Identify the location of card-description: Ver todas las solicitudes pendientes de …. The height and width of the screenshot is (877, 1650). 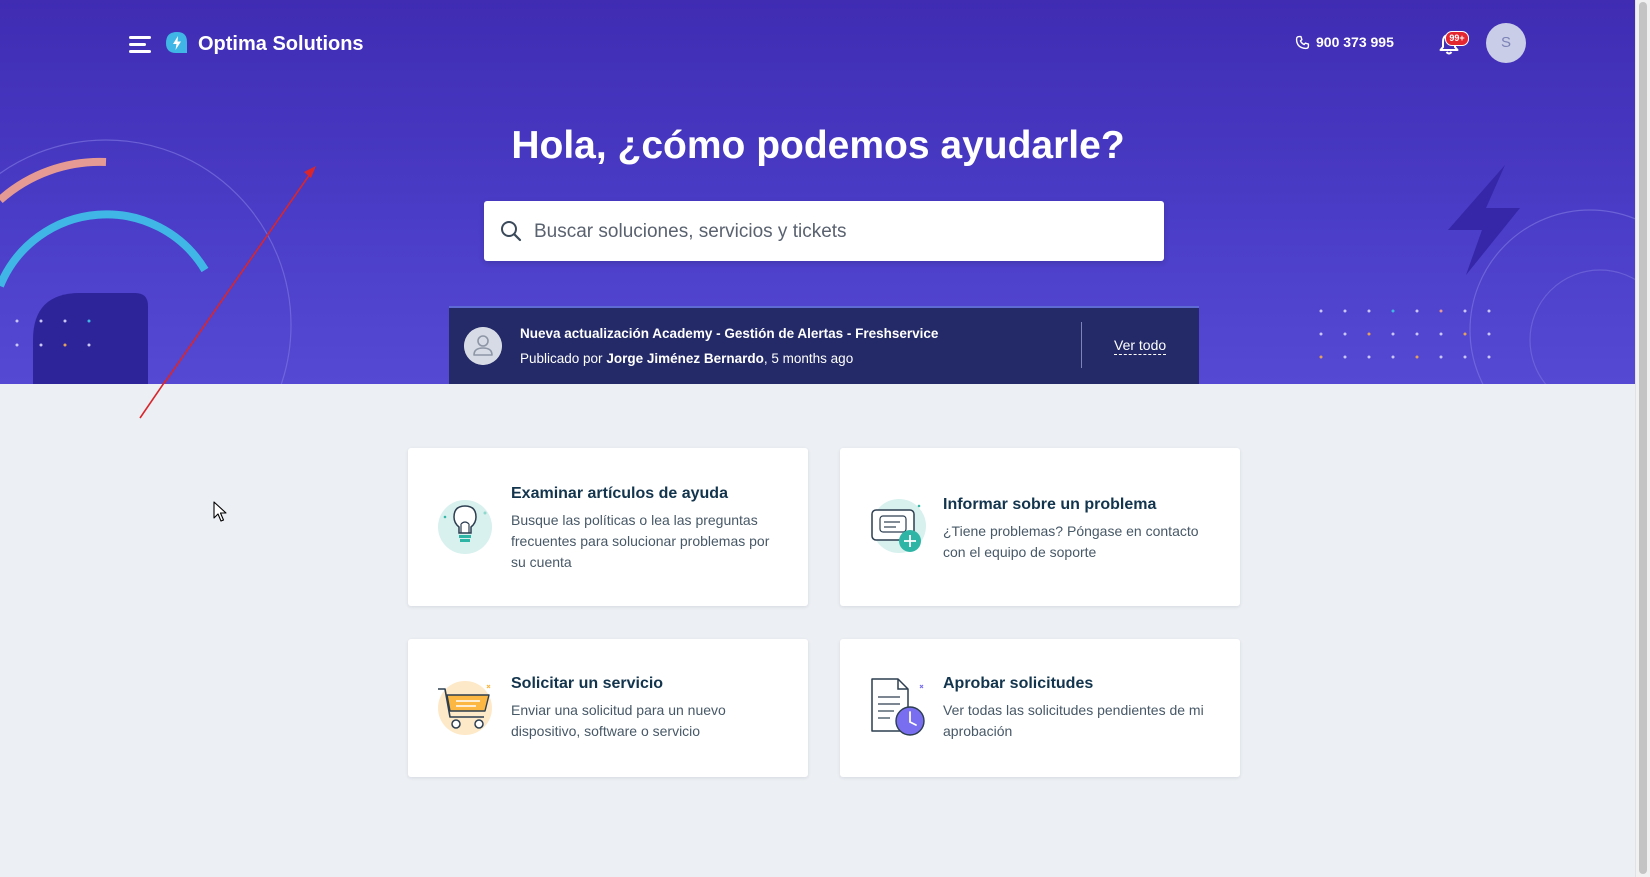
(1073, 720).